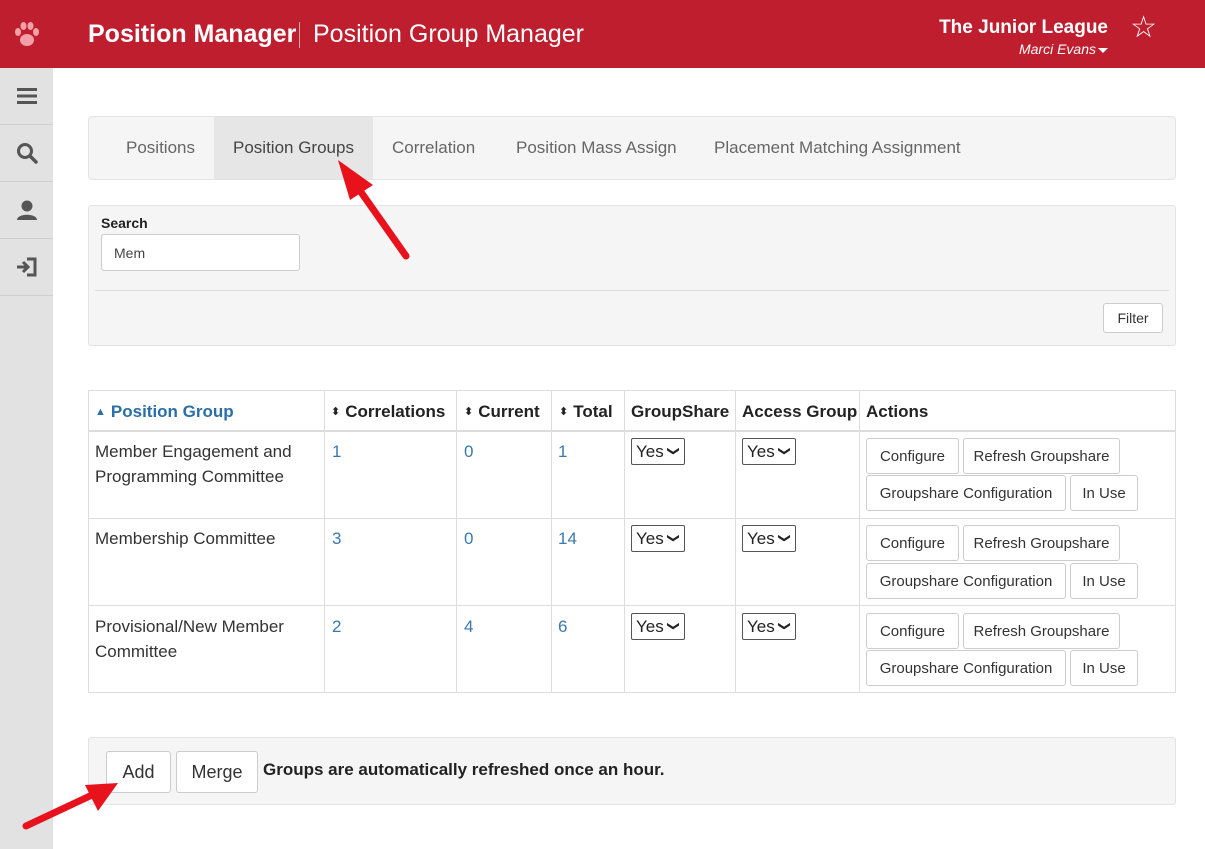 The width and height of the screenshot is (1205, 849). I want to click on current-link: 4, so click(468, 626).